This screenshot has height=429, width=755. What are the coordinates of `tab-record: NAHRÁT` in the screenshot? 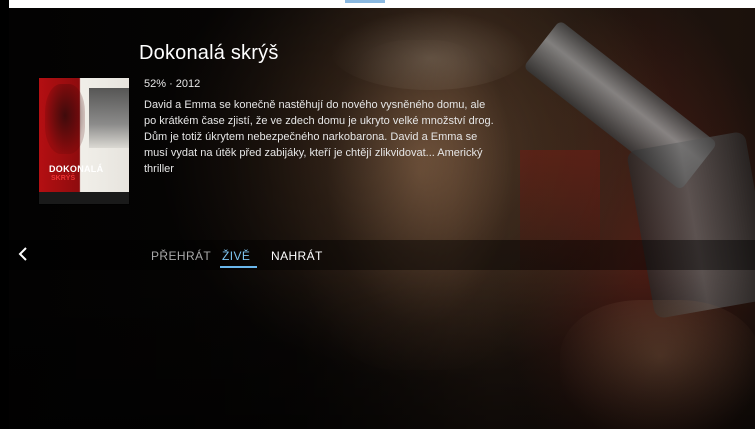 It's located at (297, 256).